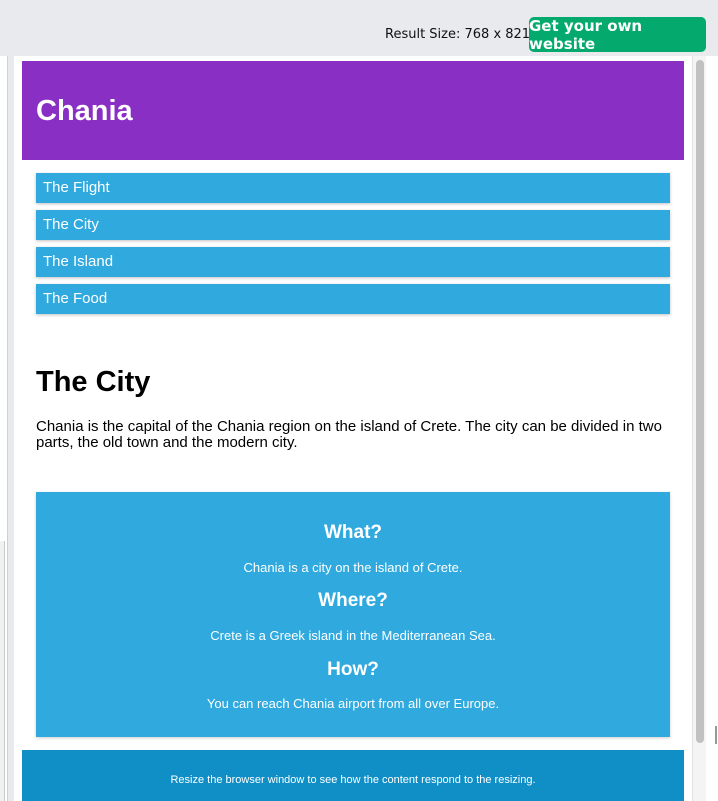 This screenshot has height=801, width=718. I want to click on aside-question-where: Where?, so click(353, 600).